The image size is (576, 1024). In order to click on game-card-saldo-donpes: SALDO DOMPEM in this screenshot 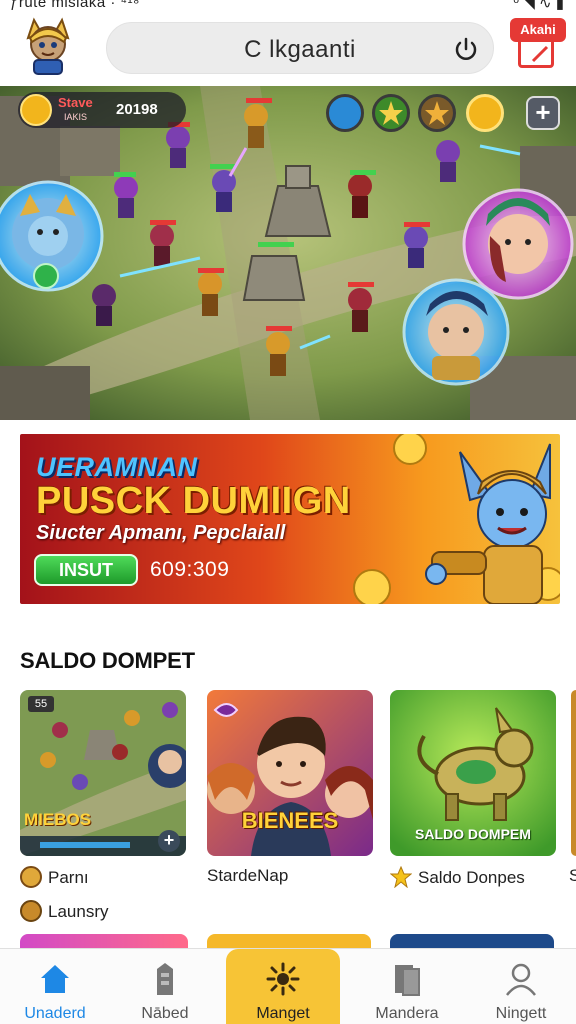, I will do `click(473, 773)`.